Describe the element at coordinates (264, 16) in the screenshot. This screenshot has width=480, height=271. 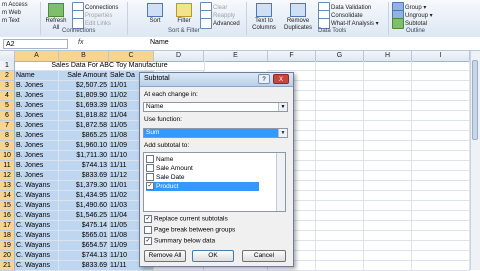
I see `text-to-columns-button: Text to Columns` at that location.